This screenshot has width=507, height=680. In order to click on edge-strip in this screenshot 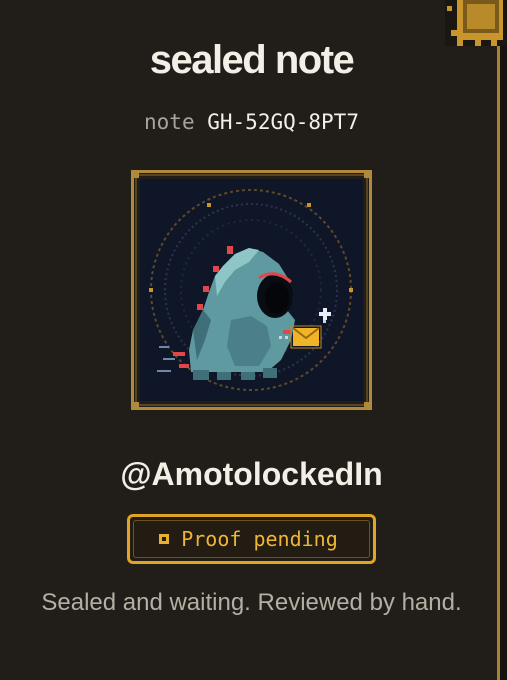, I will do `click(503, 340)`.